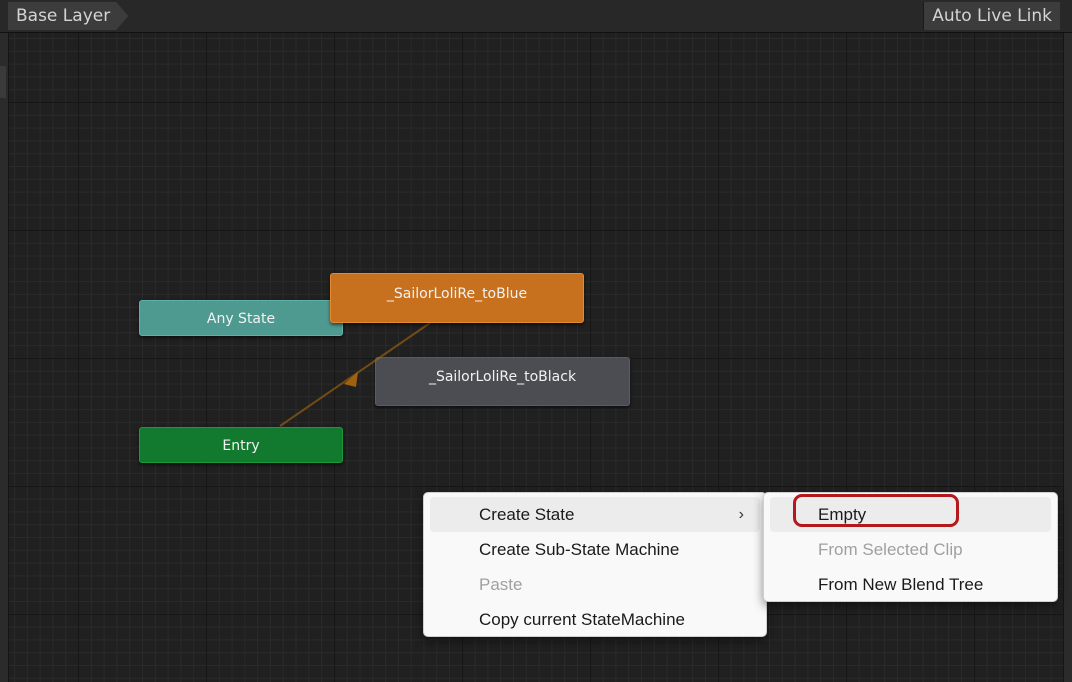 Image resolution: width=1072 pixels, height=682 pixels. Describe the element at coordinates (502, 377) in the screenshot. I see `state-node-label: _SailorLoliRe_toBlack` at that location.